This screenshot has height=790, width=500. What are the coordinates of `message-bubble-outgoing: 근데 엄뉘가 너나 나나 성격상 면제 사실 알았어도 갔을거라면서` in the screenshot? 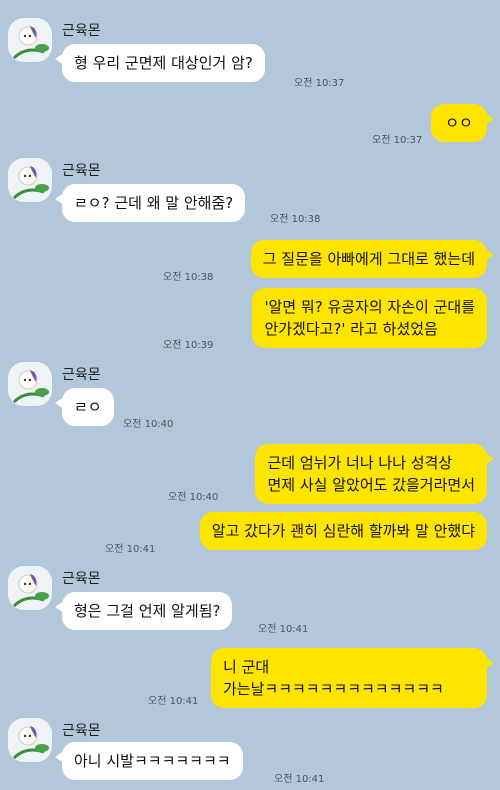 It's located at (374, 474).